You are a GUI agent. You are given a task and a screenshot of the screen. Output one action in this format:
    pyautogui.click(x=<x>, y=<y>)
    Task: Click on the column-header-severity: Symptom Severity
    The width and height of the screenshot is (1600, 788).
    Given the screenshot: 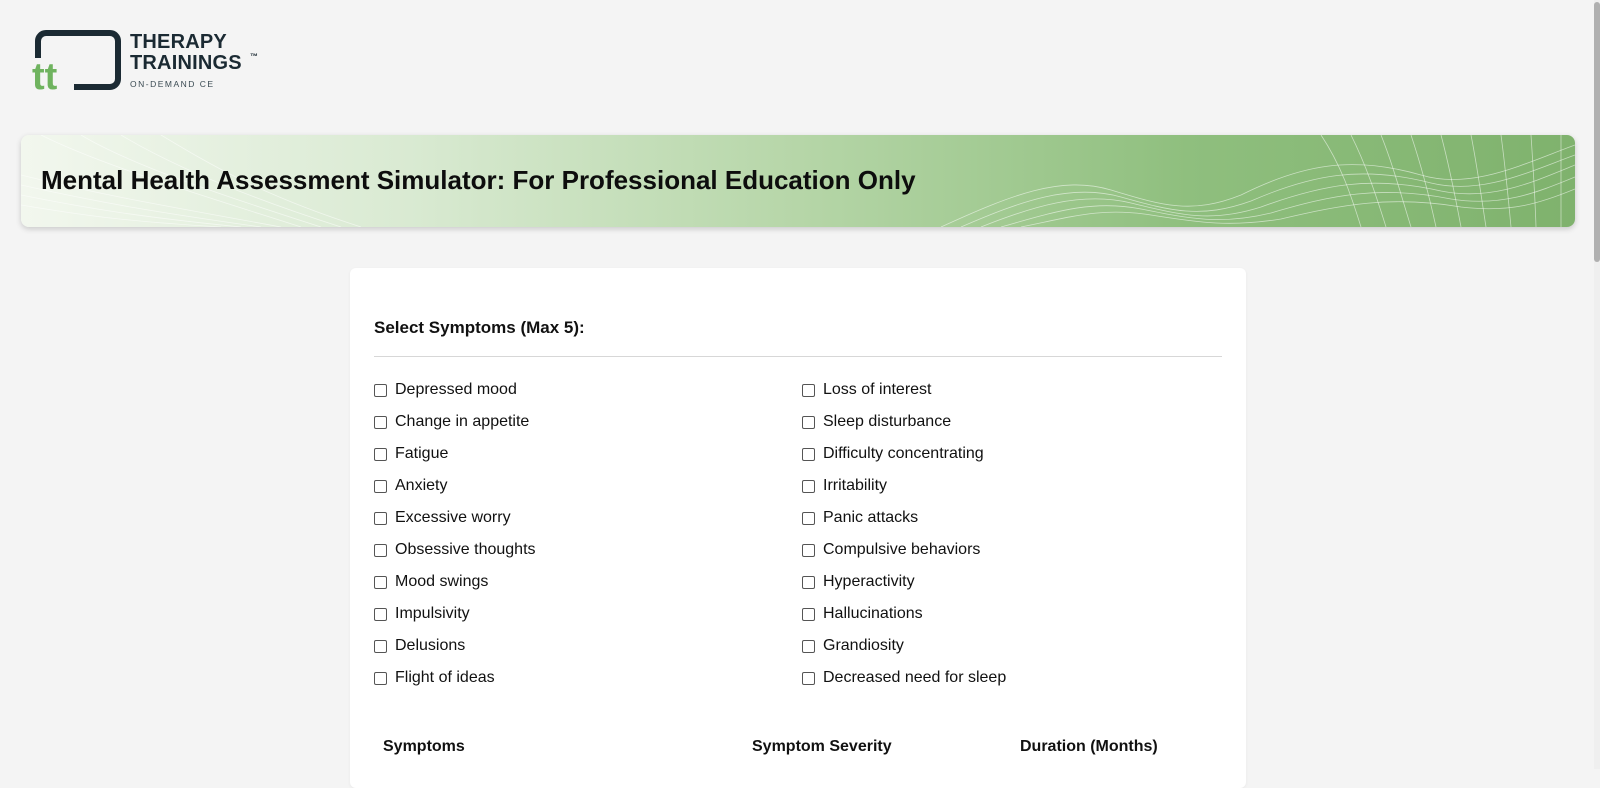 What is the action you would take?
    pyautogui.click(x=822, y=746)
    